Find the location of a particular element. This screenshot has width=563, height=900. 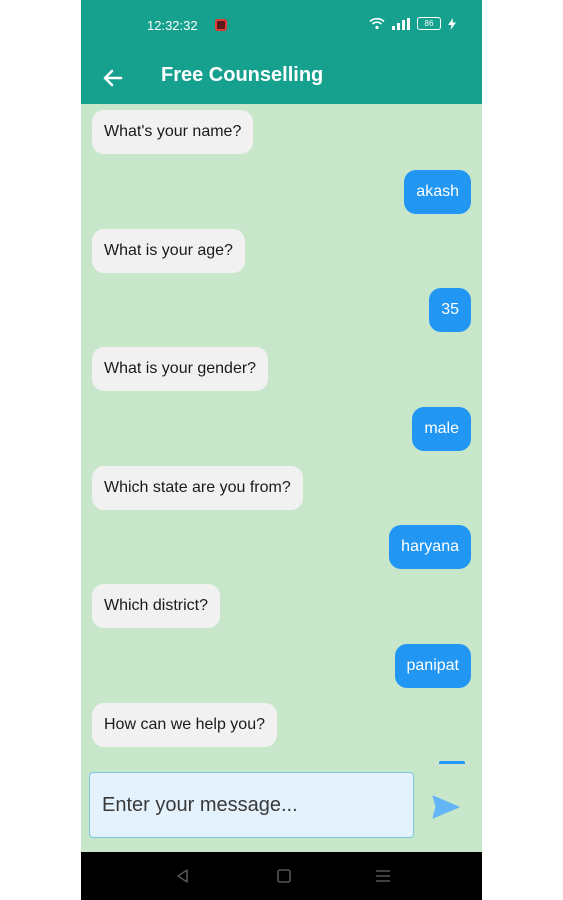

charging-icon is located at coordinates (452, 23).